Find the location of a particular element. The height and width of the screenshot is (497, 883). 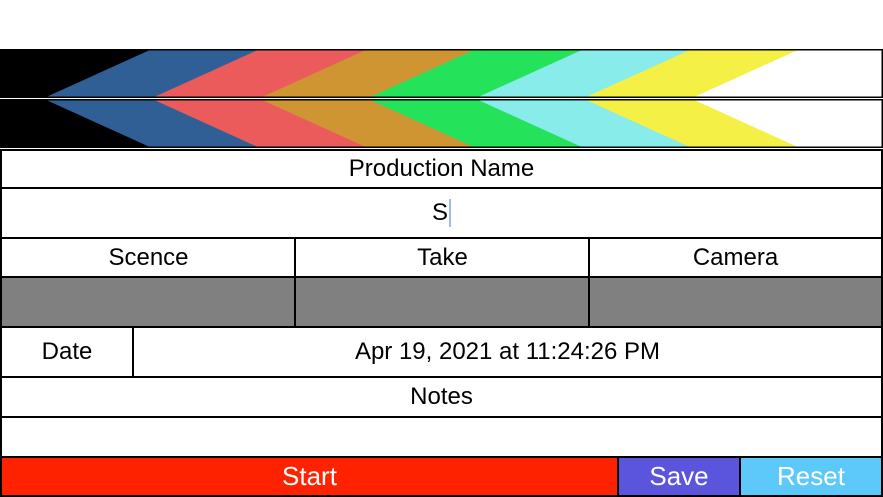

date-value: Apr 19, 2021 at 11:24:26 PM is located at coordinates (507, 352).